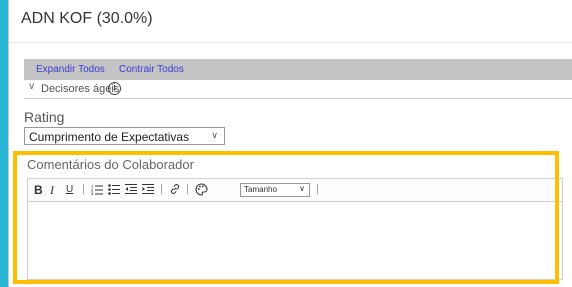  What do you see at coordinates (87, 18) in the screenshot?
I see `page-title: ADN KOF (30.0%)` at bounding box center [87, 18].